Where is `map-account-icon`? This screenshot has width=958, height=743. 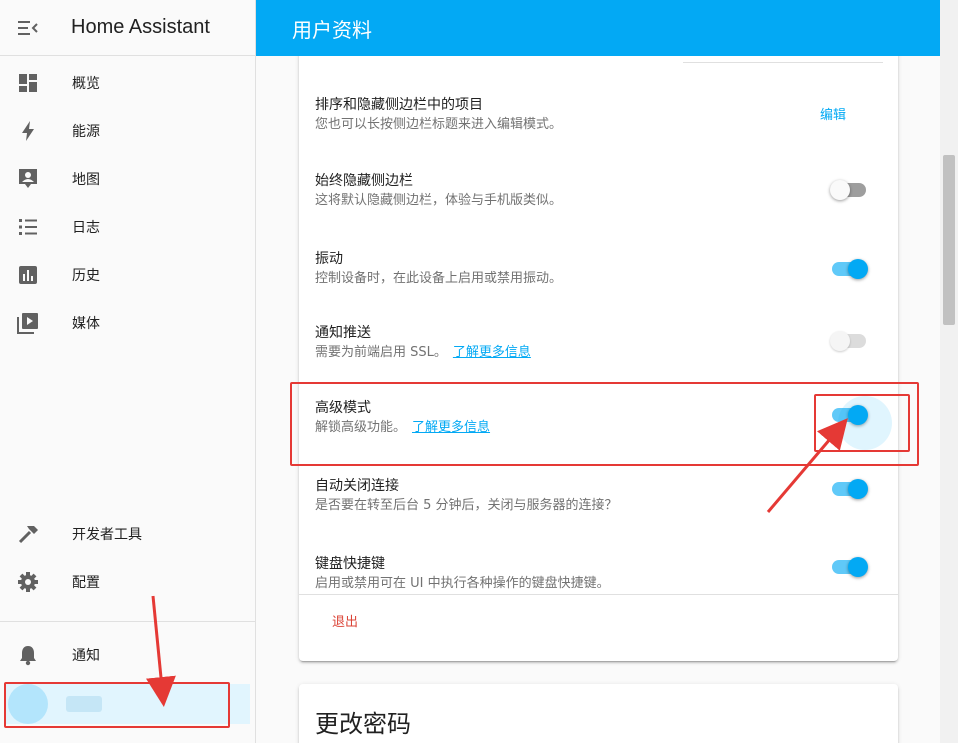
map-account-icon is located at coordinates (28, 179).